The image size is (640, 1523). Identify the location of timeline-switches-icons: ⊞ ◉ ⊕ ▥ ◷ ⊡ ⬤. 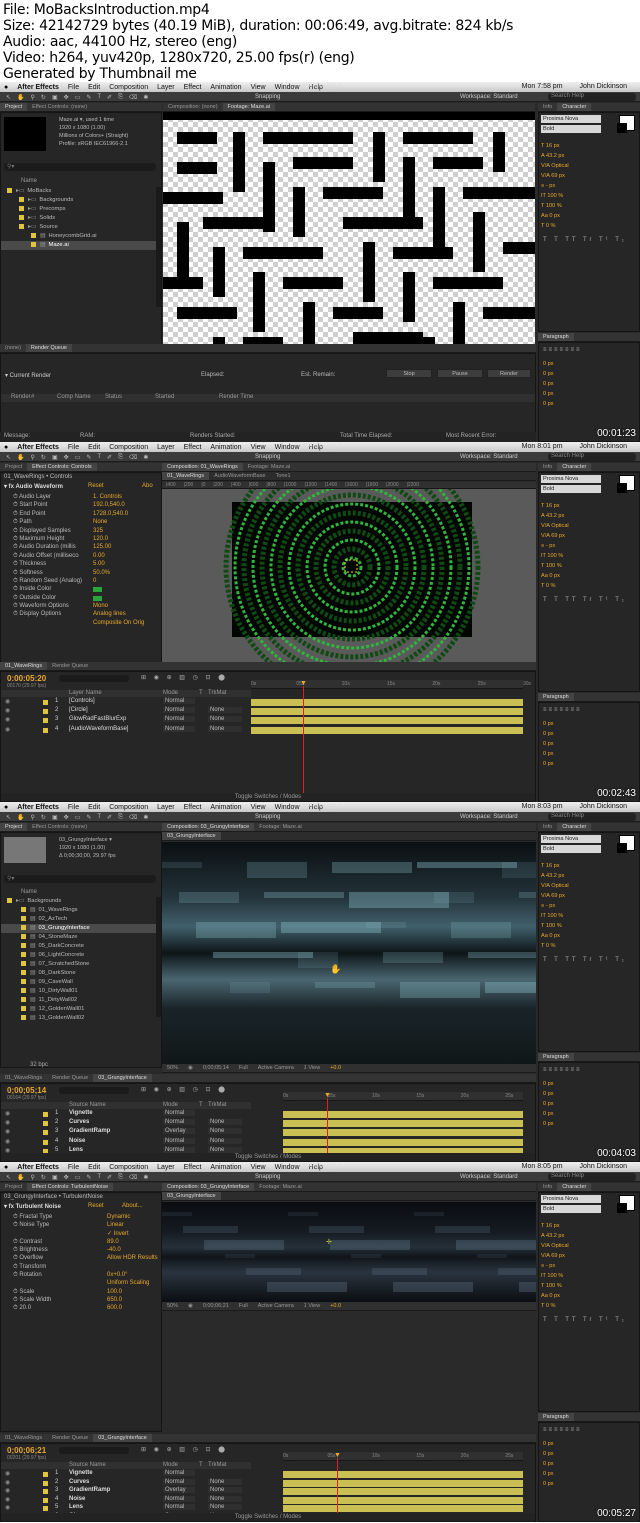
(184, 677).